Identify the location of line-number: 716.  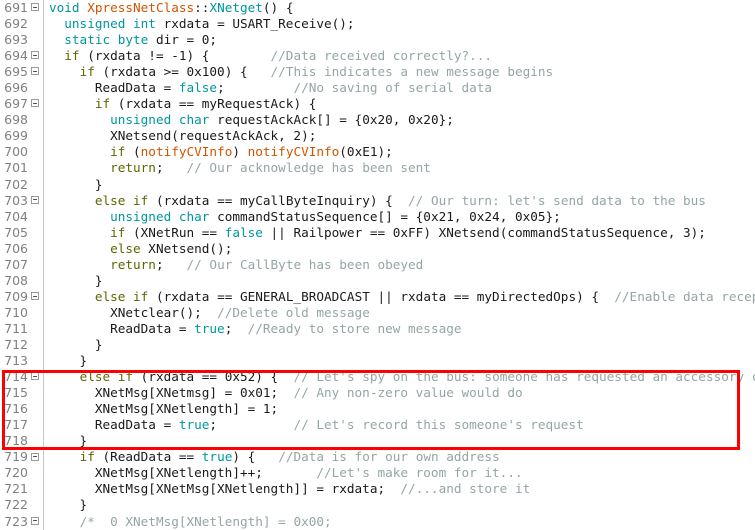
(16, 409).